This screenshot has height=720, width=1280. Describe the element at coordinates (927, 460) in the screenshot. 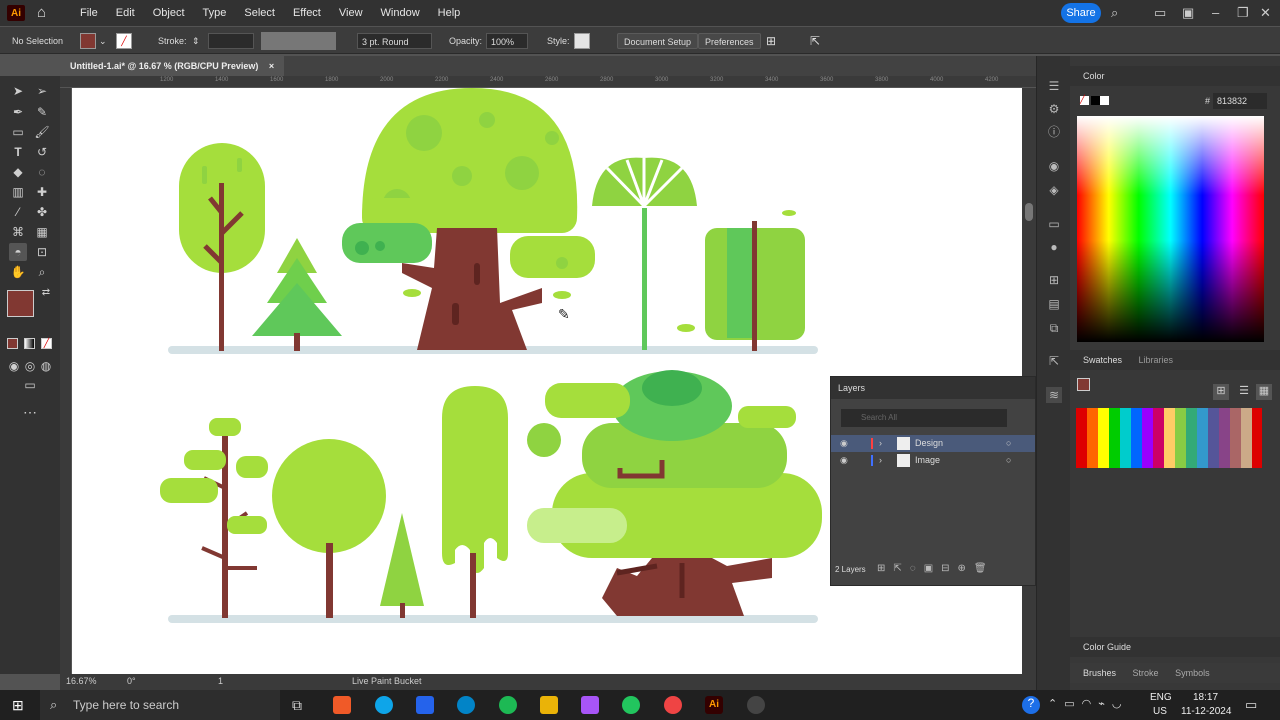

I see `layer-name: Image` at that location.